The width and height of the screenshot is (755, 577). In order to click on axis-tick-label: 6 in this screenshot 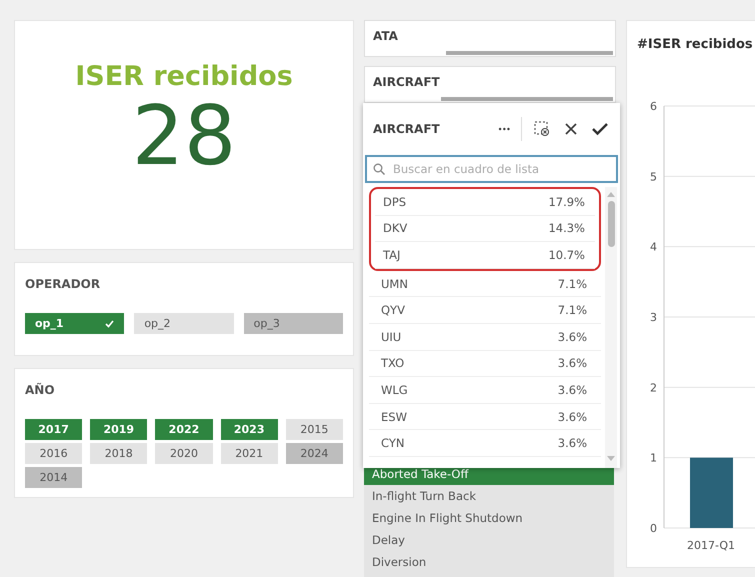, I will do `click(653, 106)`.